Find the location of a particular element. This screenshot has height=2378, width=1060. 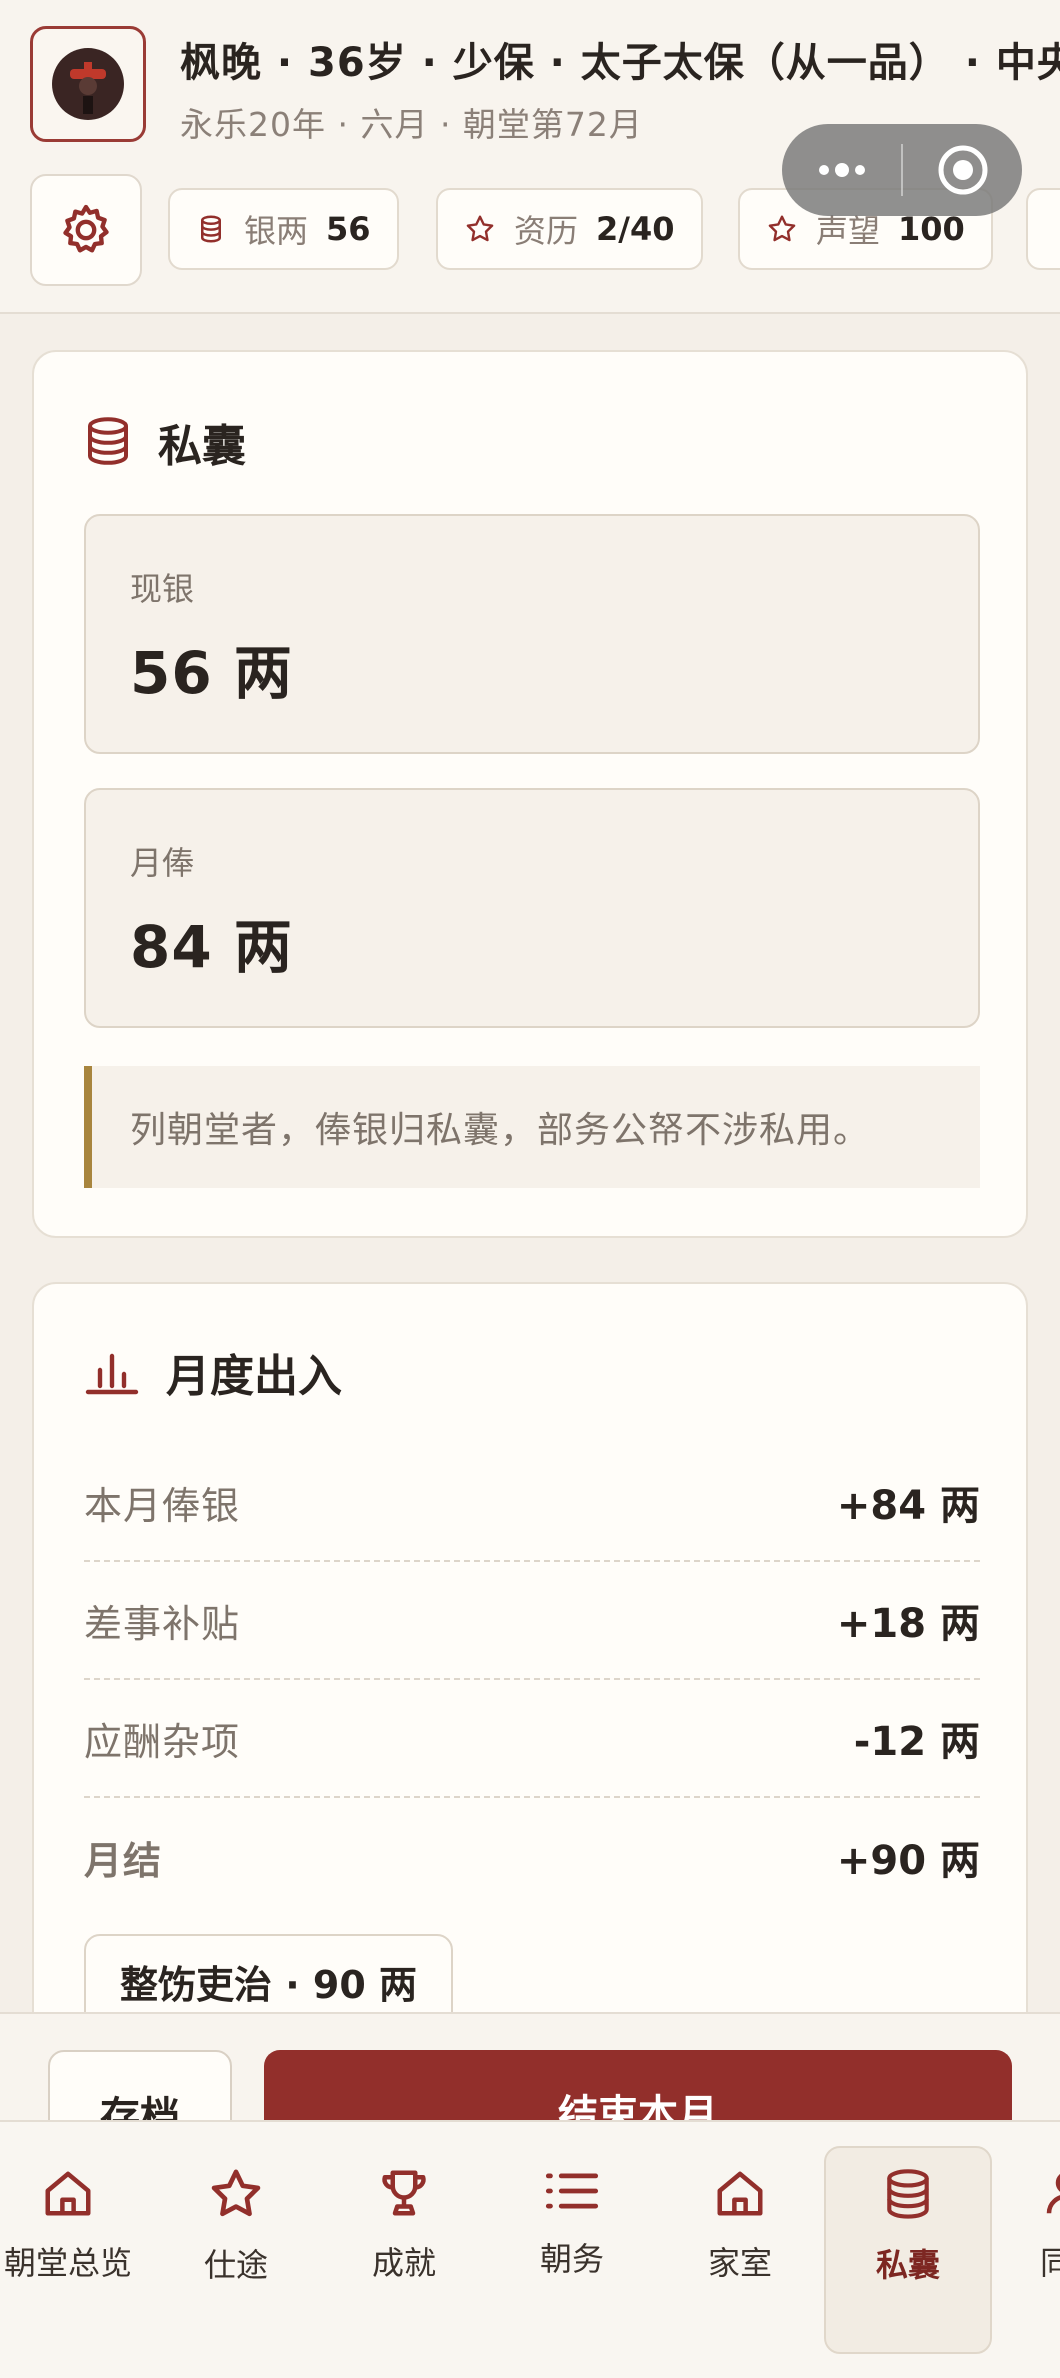

ledger-label: 本月俸银 is located at coordinates (162, 1505).